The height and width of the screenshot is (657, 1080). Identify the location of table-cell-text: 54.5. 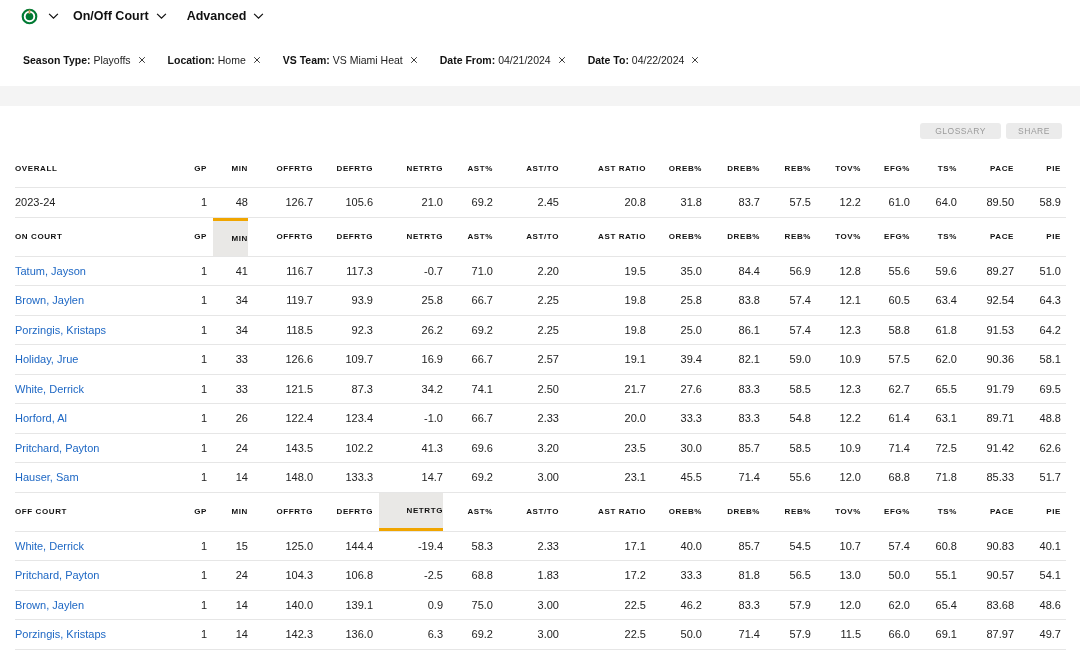
(799, 545).